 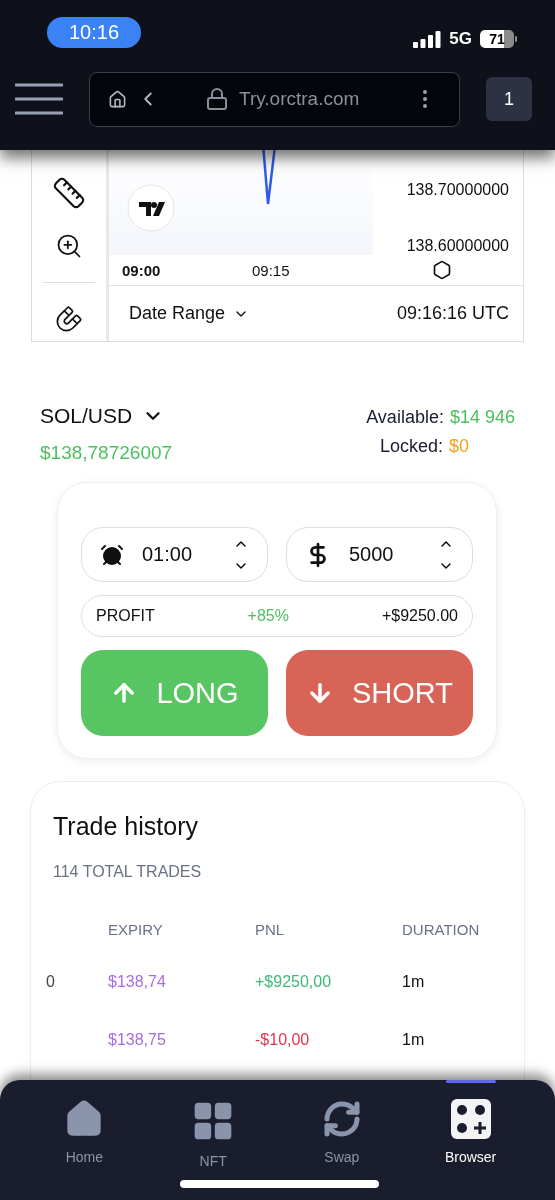 What do you see at coordinates (441, 930) in the screenshot?
I see `column-header: DURATION` at bounding box center [441, 930].